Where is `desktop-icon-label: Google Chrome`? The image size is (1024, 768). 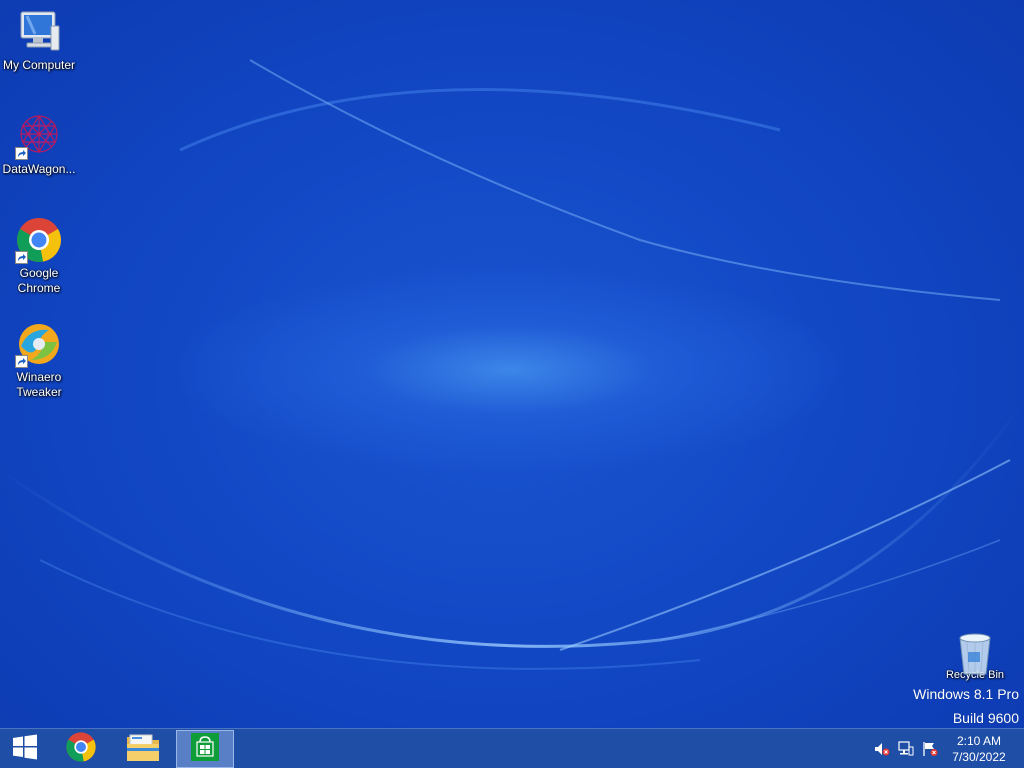 desktop-icon-label: Google Chrome is located at coordinates (39, 280).